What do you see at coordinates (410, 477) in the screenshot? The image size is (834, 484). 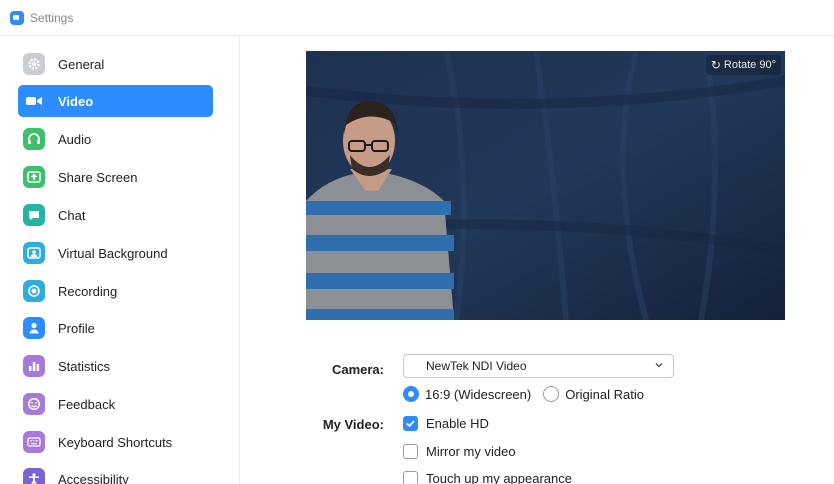 I see `touch-up-checkbox` at bounding box center [410, 477].